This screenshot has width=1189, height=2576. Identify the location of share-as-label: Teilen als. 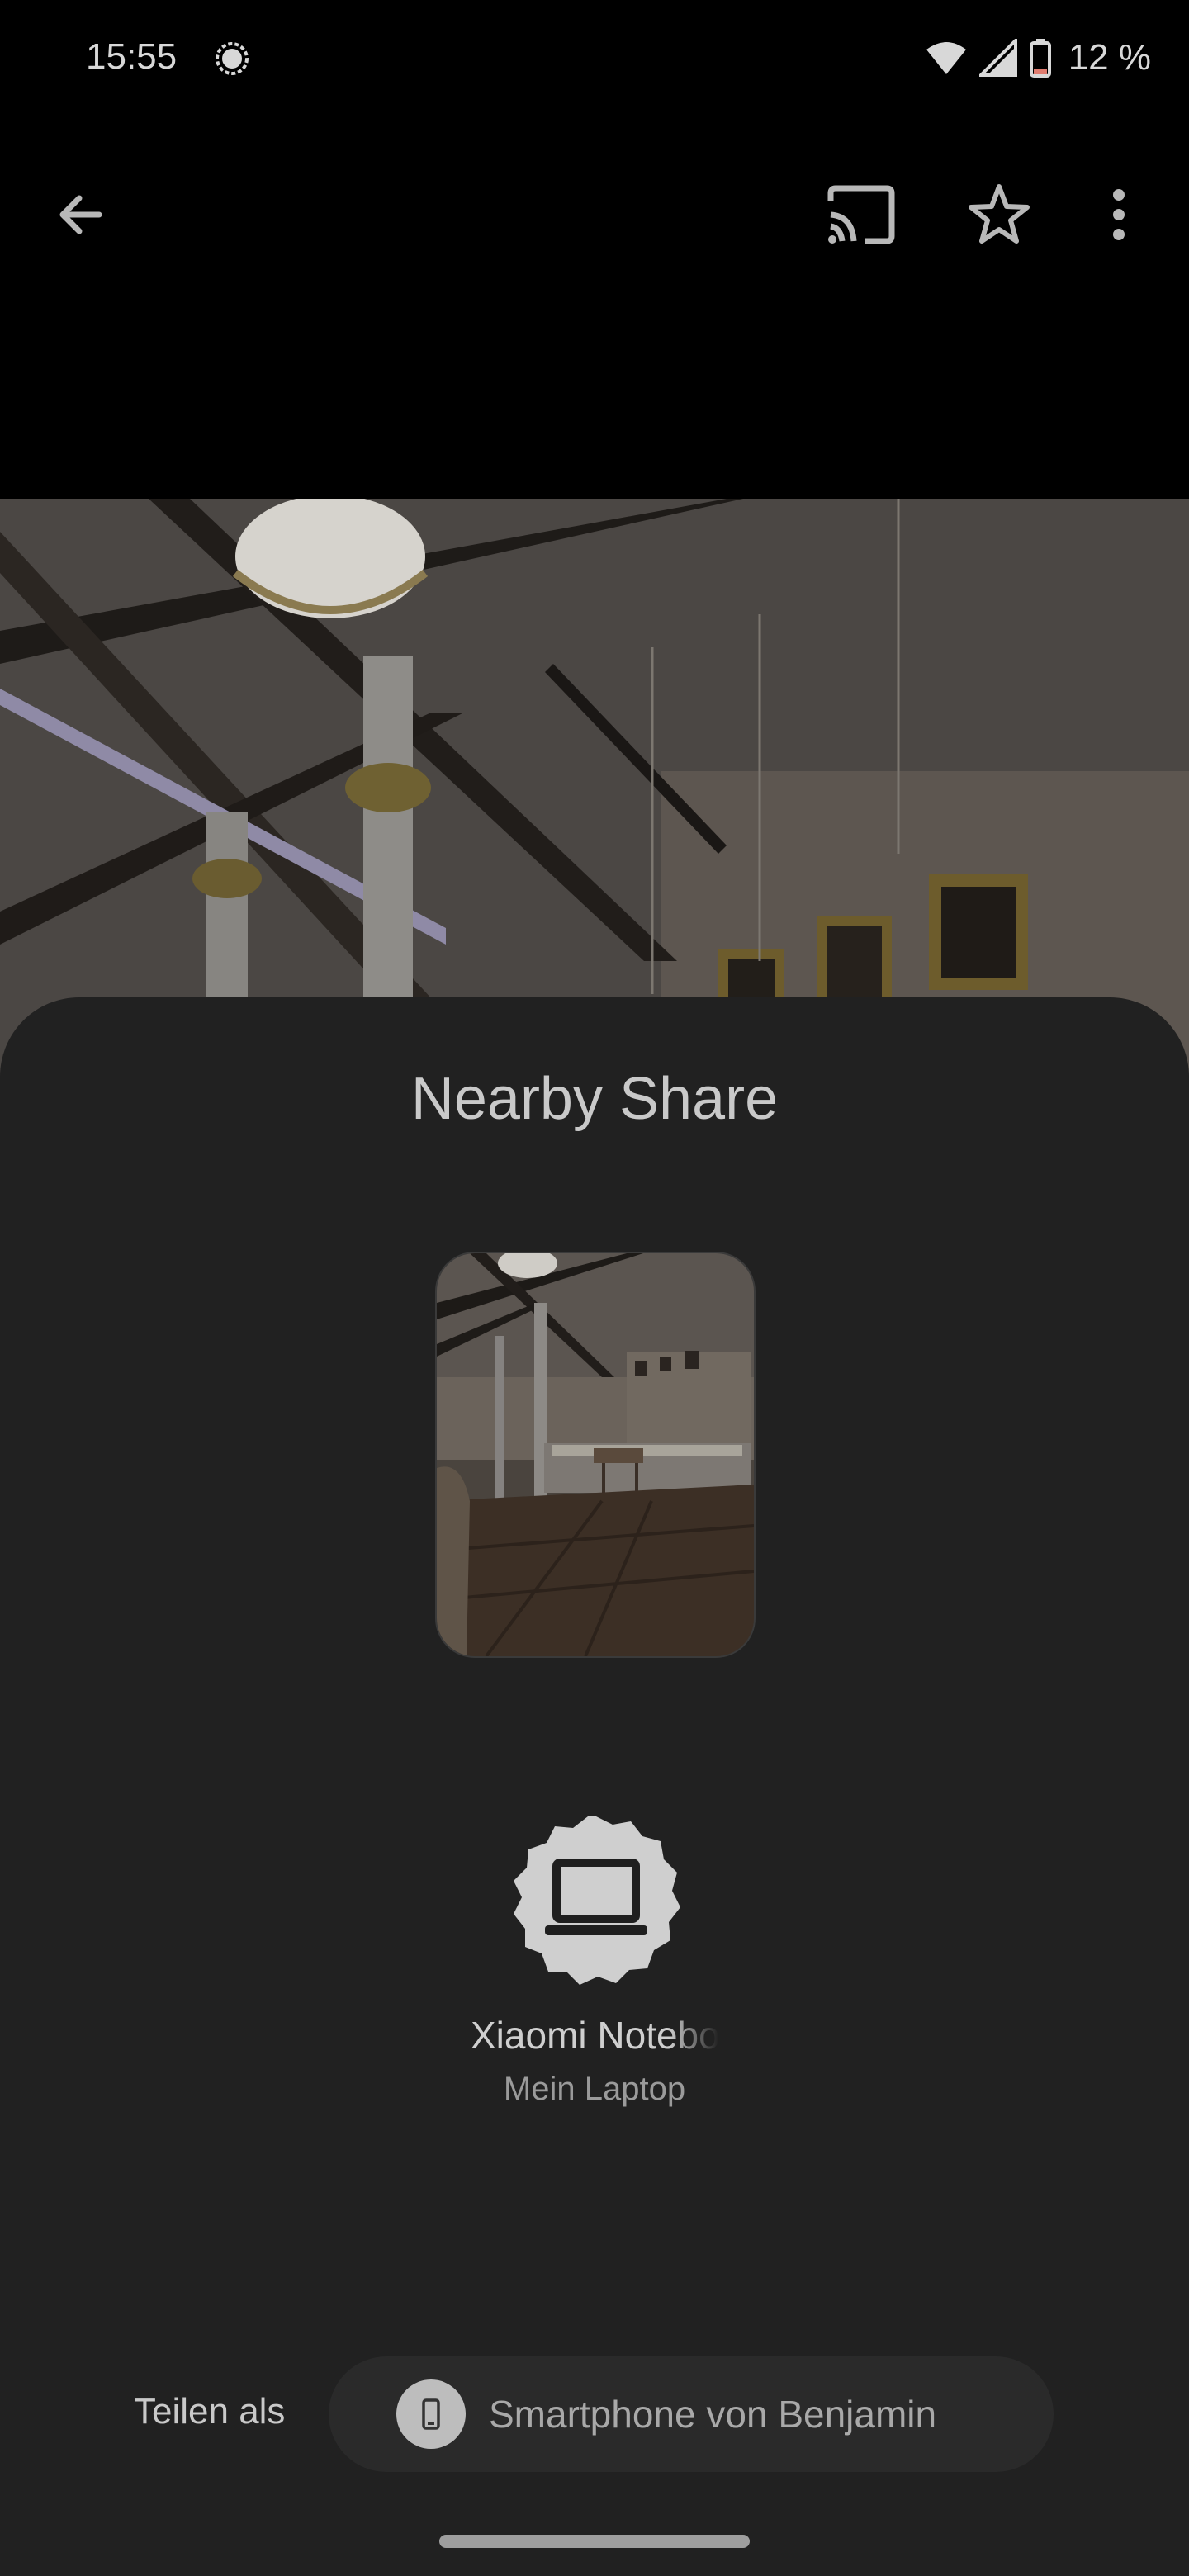
(210, 2411).